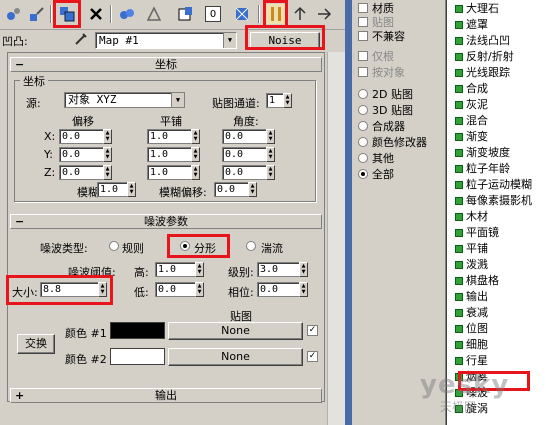 The height and width of the screenshot is (425, 546). I want to click on browse-check-item: 不兼容, so click(381, 36).